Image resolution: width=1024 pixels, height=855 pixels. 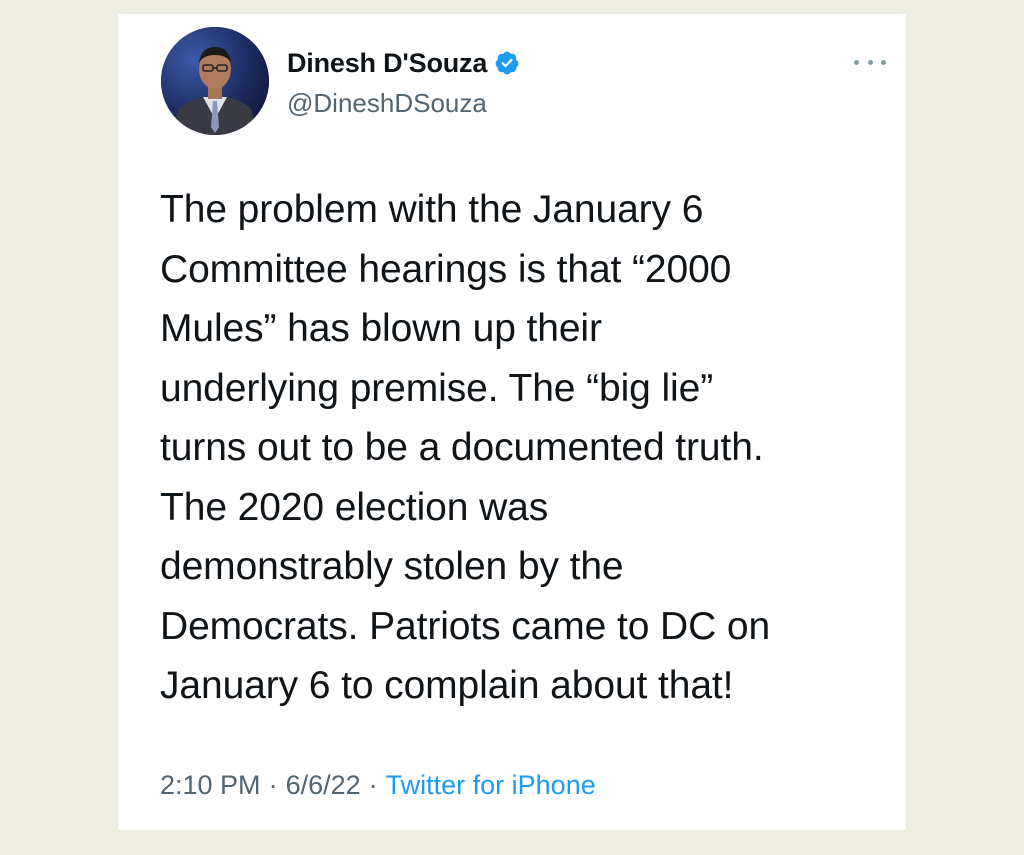 I want to click on author-name-row: Dinesh D'Souza, so click(x=403, y=63).